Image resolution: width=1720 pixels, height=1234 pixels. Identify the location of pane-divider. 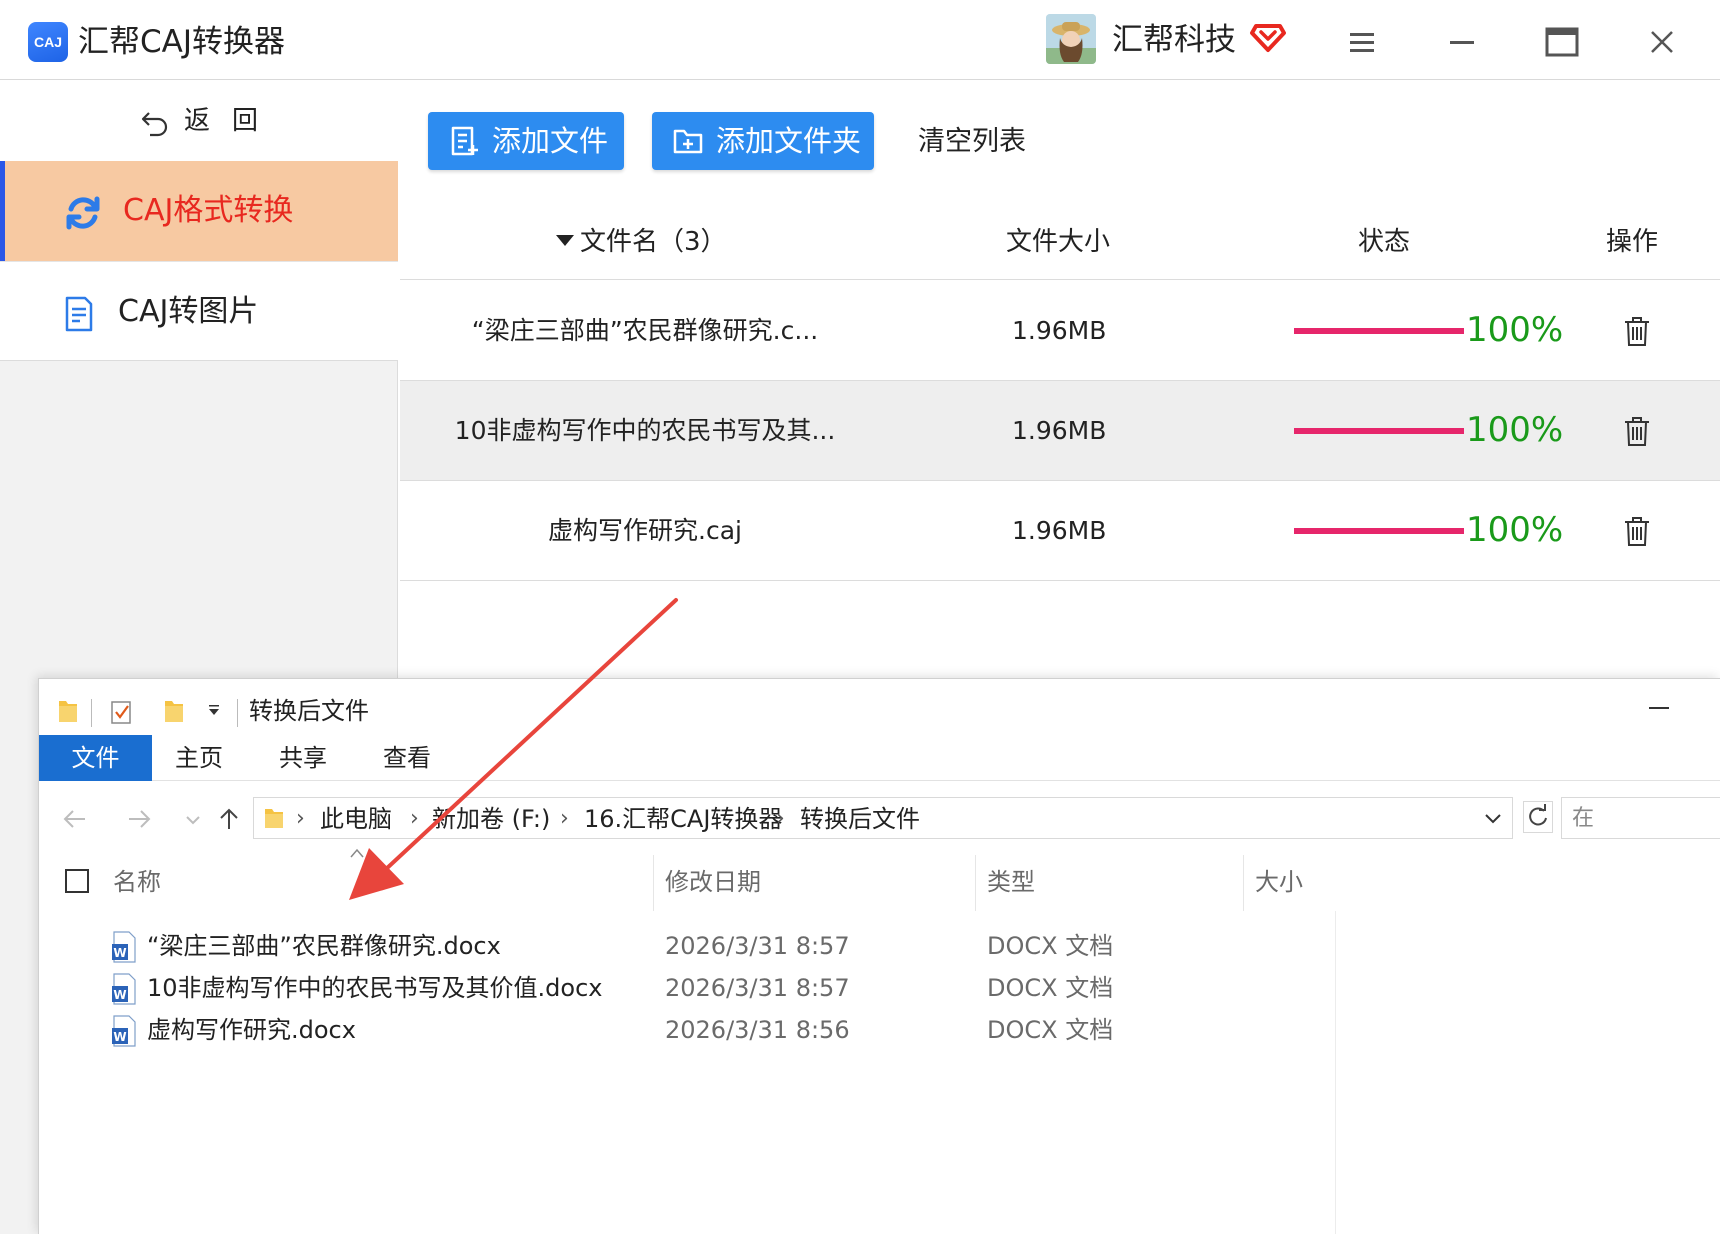
(1335, 1072).